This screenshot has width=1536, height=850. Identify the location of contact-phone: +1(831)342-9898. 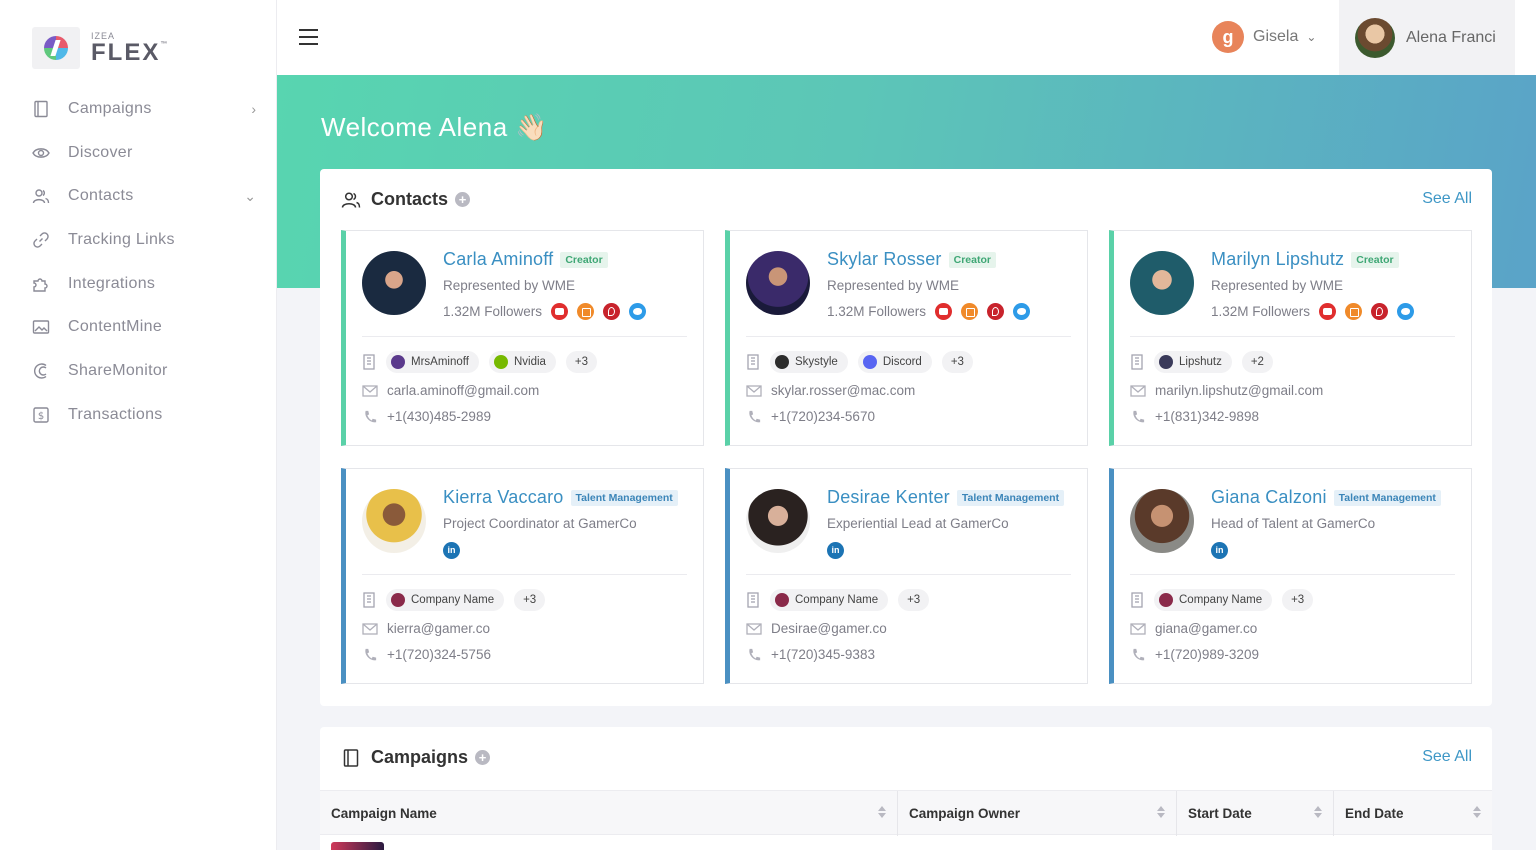
(1207, 416).